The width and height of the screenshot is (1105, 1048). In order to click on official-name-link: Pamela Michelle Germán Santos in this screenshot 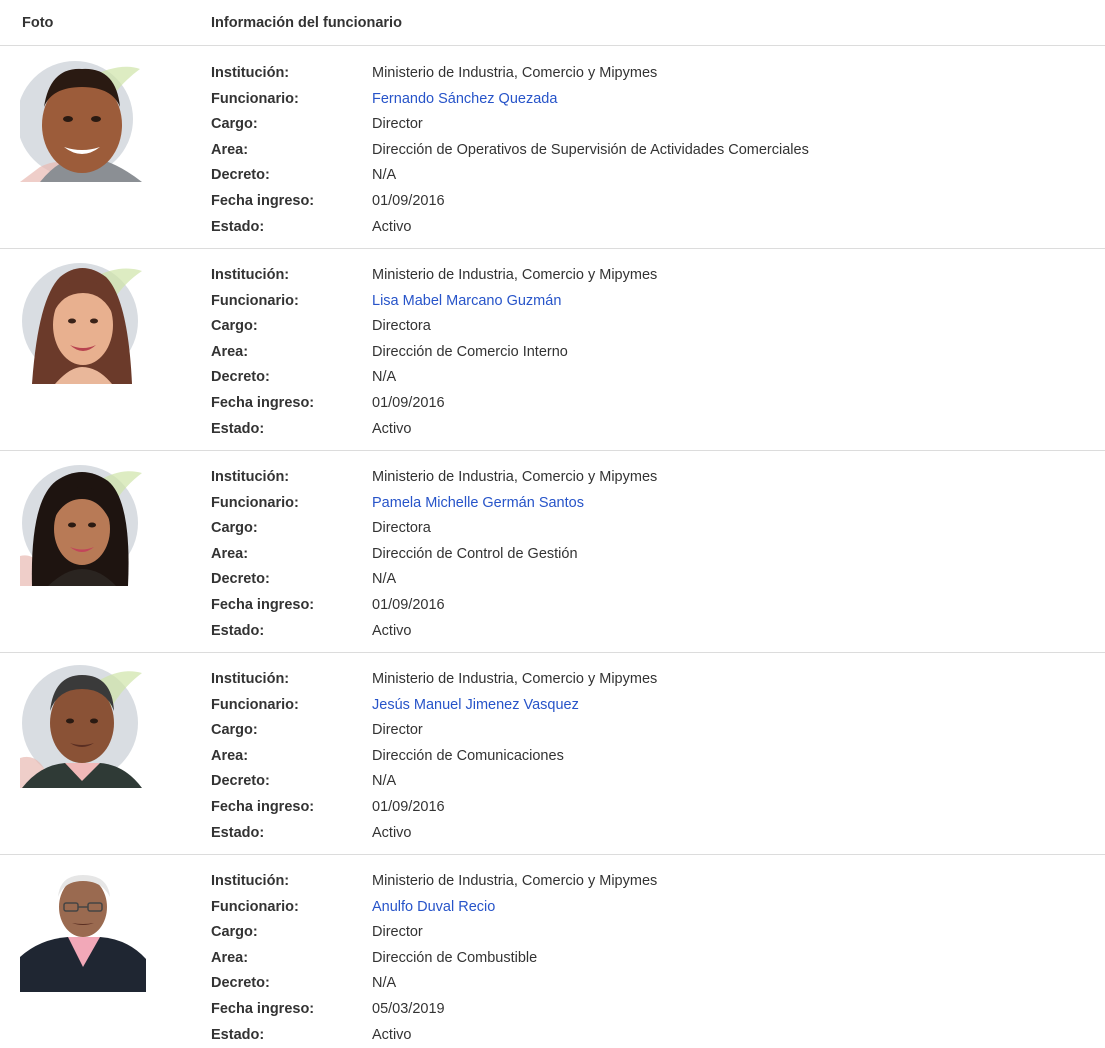, I will do `click(478, 504)`.